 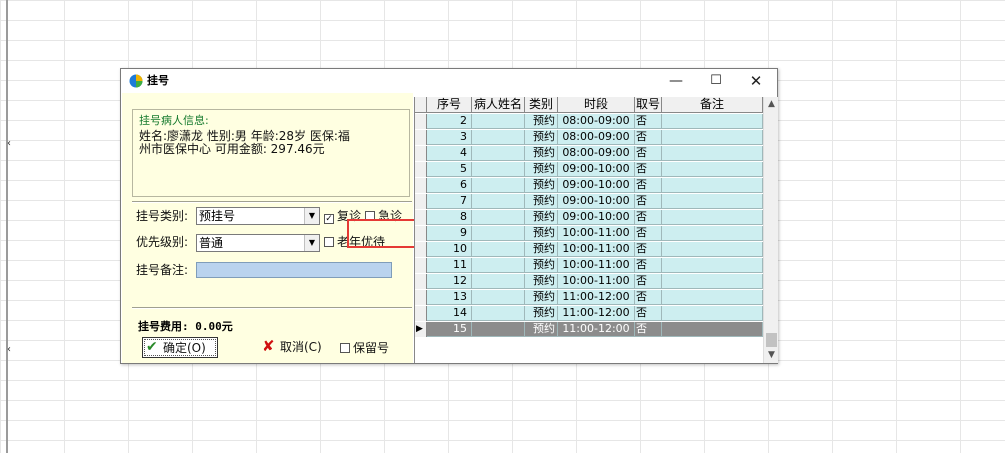 What do you see at coordinates (294, 270) in the screenshot?
I see `remark-input` at bounding box center [294, 270].